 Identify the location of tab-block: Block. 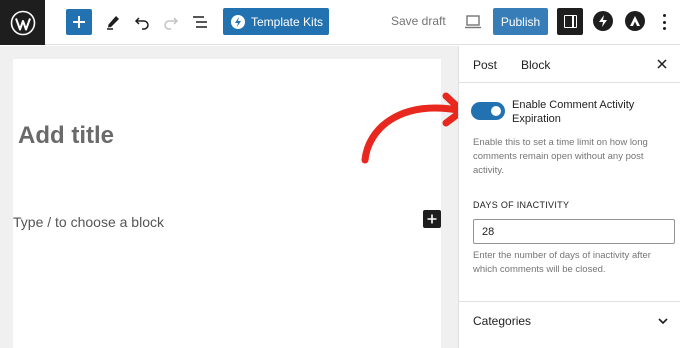
(535, 64).